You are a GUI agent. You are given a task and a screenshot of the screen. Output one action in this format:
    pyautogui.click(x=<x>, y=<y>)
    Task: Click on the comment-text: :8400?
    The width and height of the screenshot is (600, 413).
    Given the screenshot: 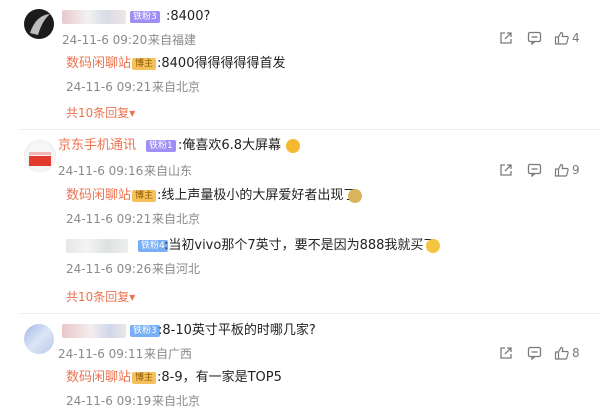 What is the action you would take?
    pyautogui.click(x=188, y=16)
    